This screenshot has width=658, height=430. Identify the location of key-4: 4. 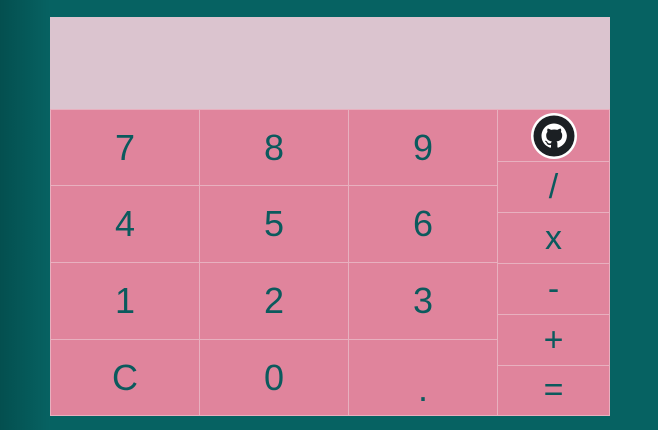
(125, 224).